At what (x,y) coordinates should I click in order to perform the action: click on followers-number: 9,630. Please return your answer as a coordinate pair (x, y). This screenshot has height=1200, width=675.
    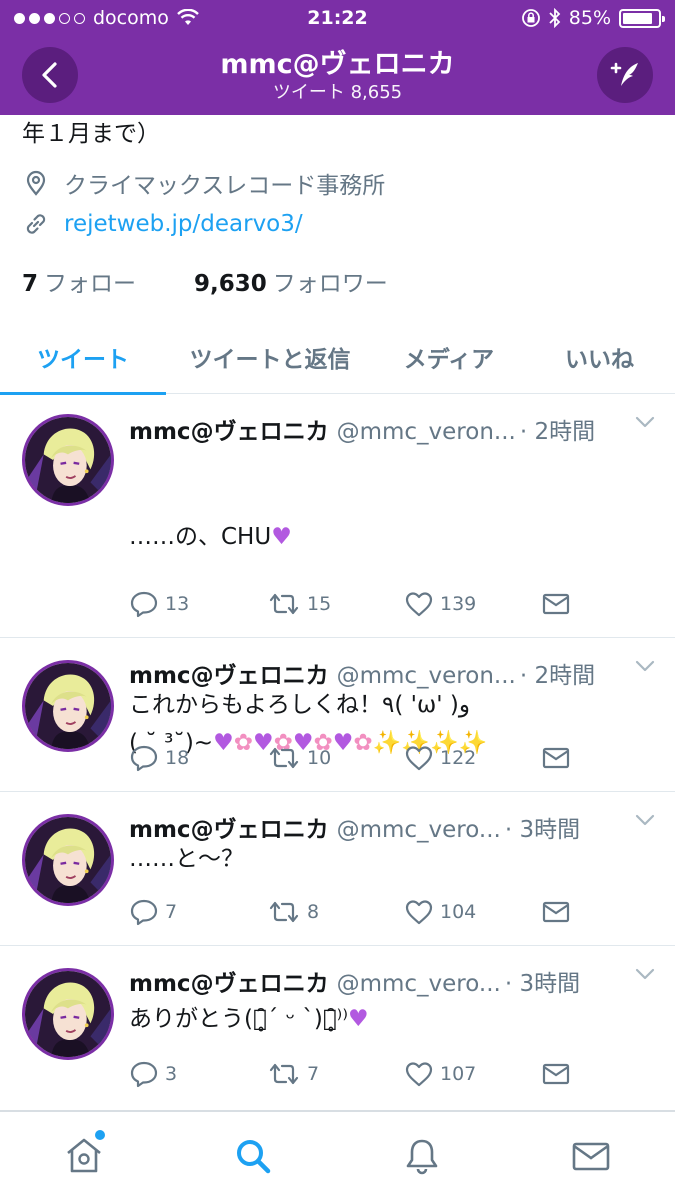
    Looking at the image, I should click on (230, 284).